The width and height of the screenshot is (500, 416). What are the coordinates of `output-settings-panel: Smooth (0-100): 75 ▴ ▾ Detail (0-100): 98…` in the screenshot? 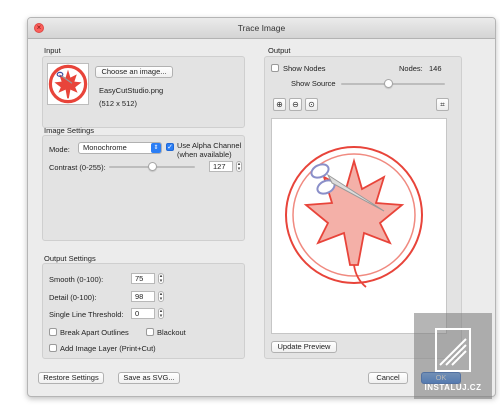 It's located at (143, 311).